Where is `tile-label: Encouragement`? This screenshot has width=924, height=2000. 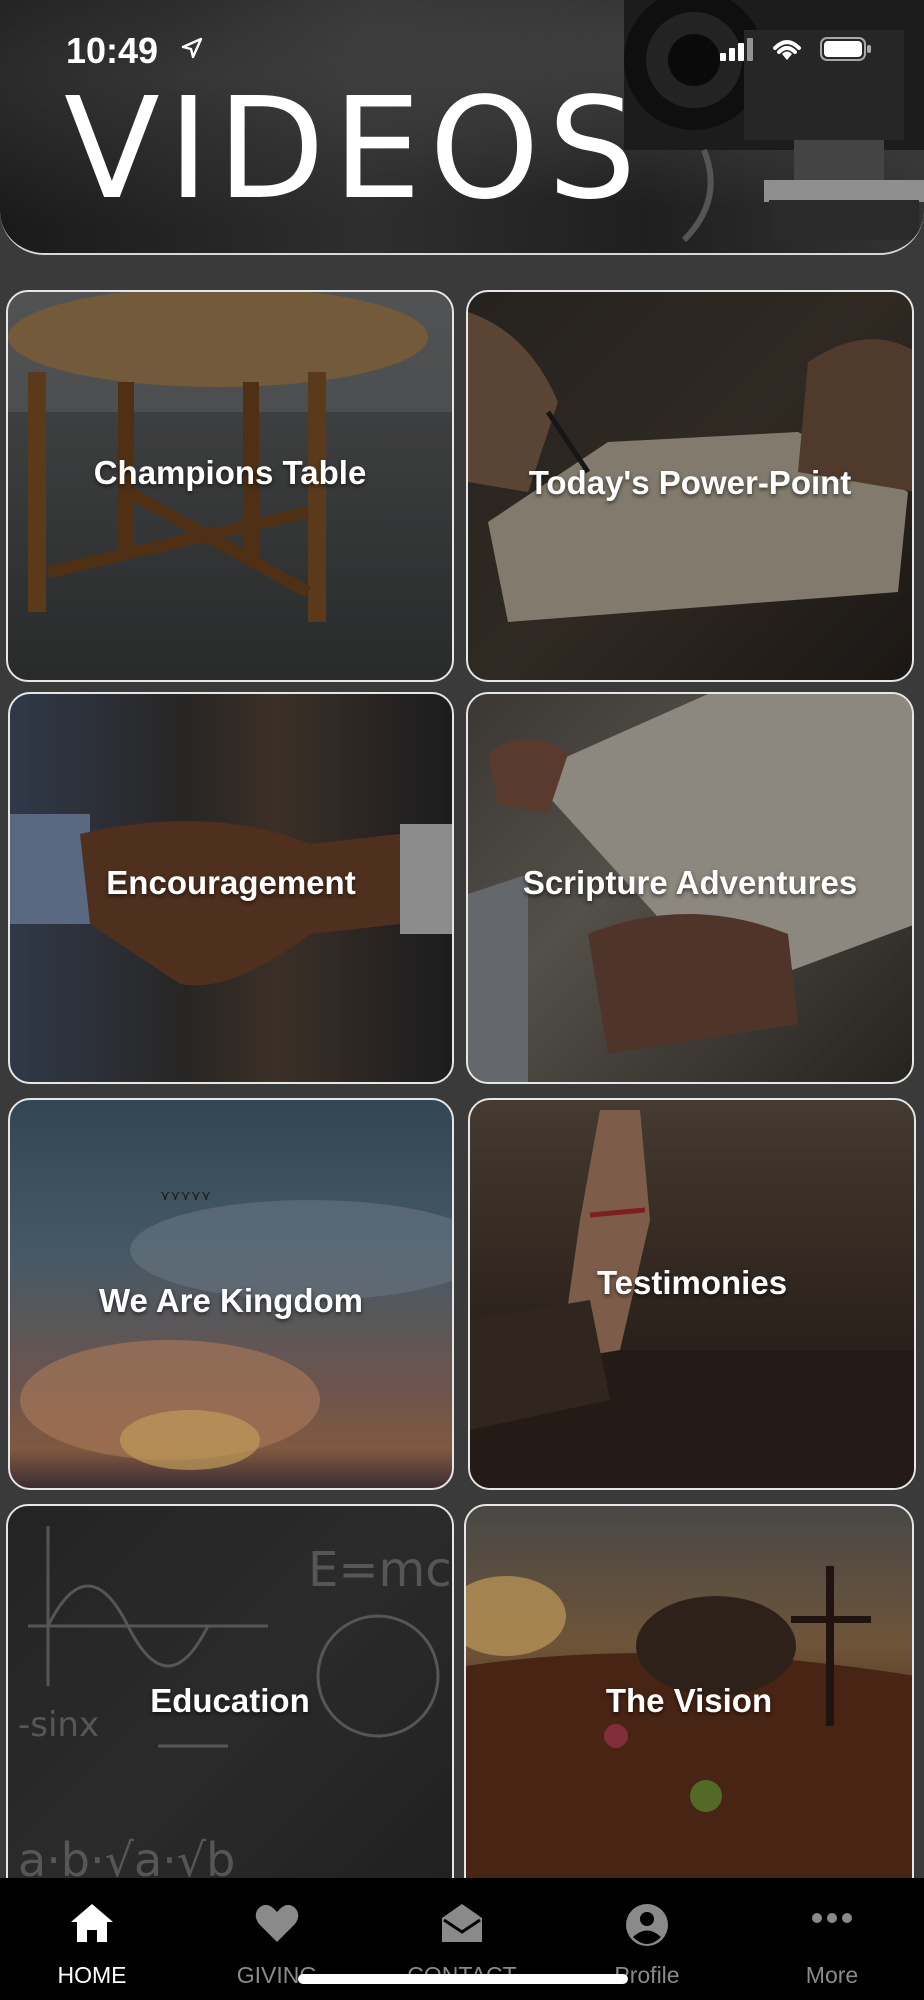 tile-label: Encouragement is located at coordinates (231, 882).